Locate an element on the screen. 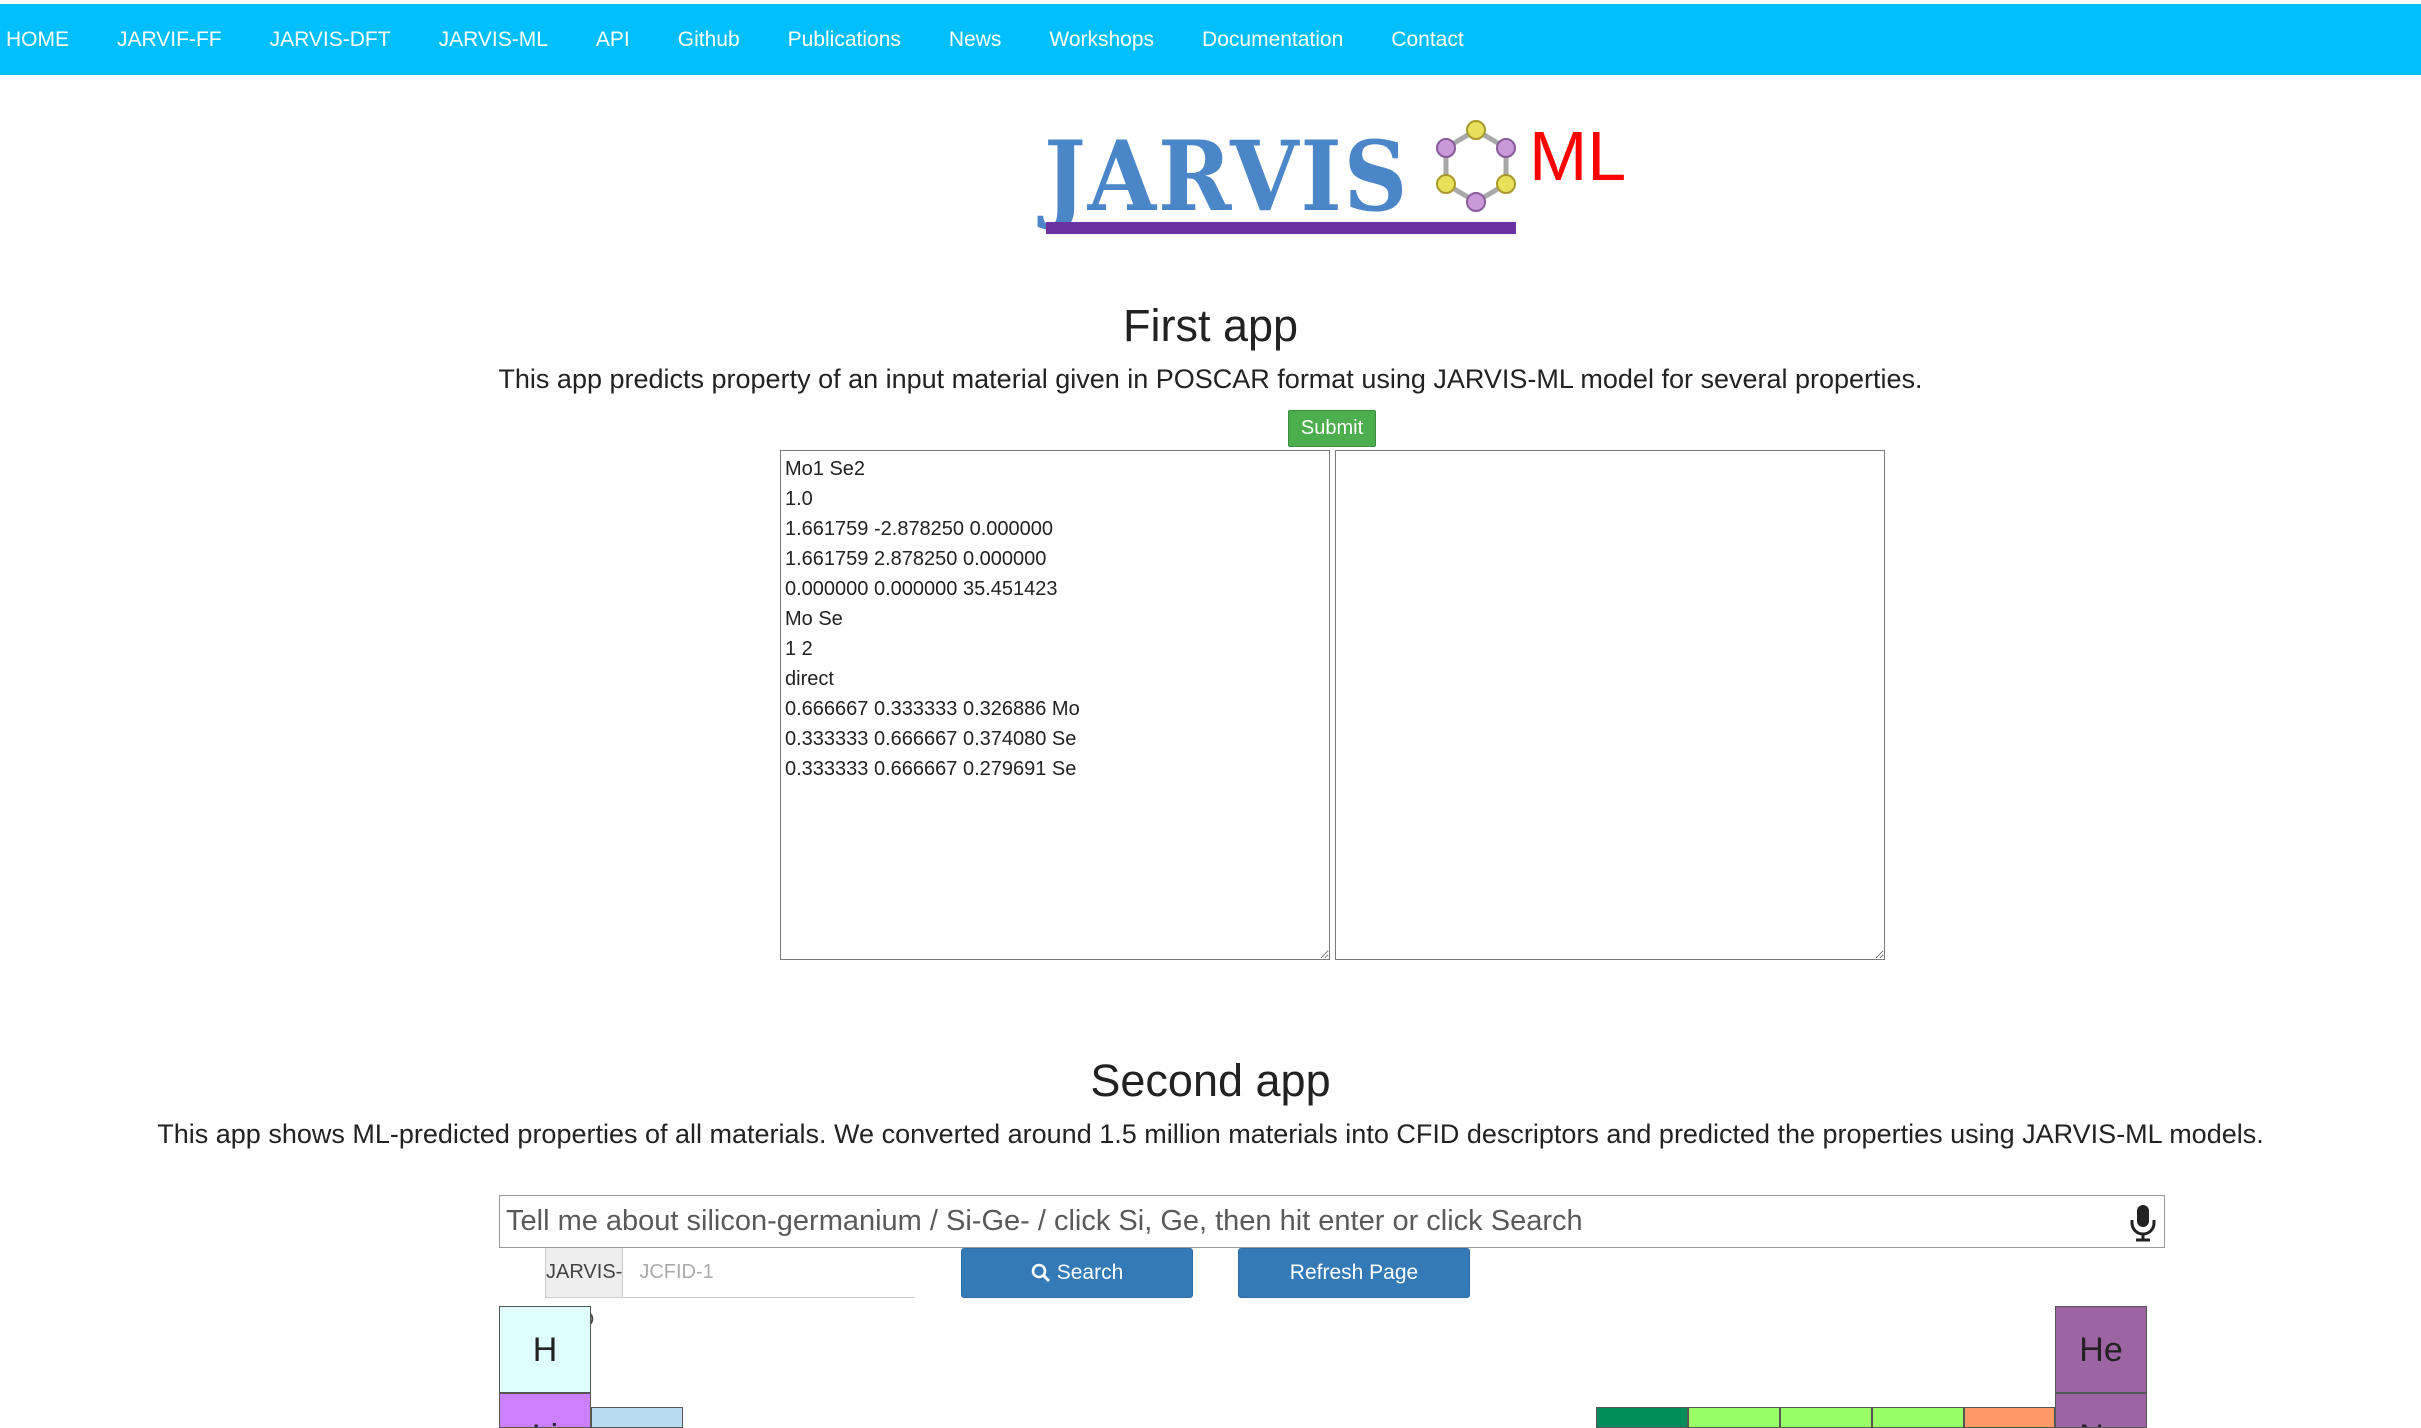 The width and height of the screenshot is (2421, 1428). nav-documentation: Documentation is located at coordinates (1272, 39).